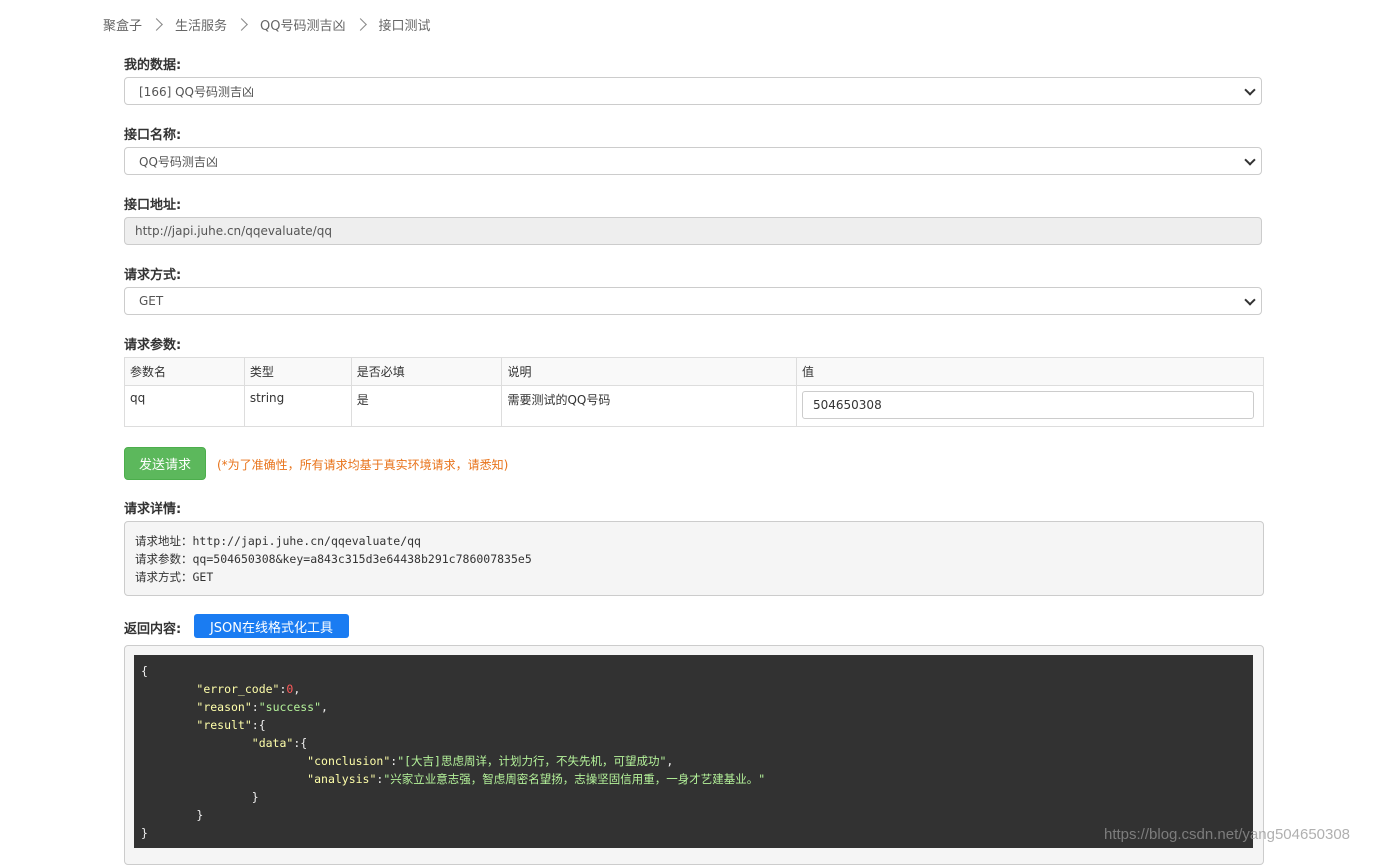 This screenshot has width=1375, height=865. What do you see at coordinates (153, 205) in the screenshot?
I see `api-url-label: 接口地址:` at bounding box center [153, 205].